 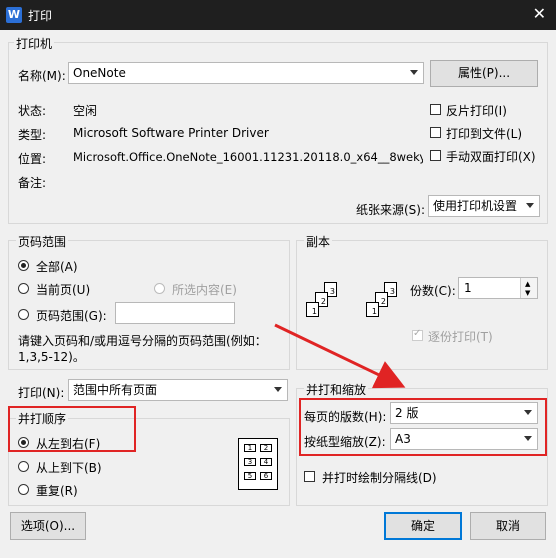 What do you see at coordinates (23, 489) in the screenshot?
I see `repeat-radio` at bounding box center [23, 489].